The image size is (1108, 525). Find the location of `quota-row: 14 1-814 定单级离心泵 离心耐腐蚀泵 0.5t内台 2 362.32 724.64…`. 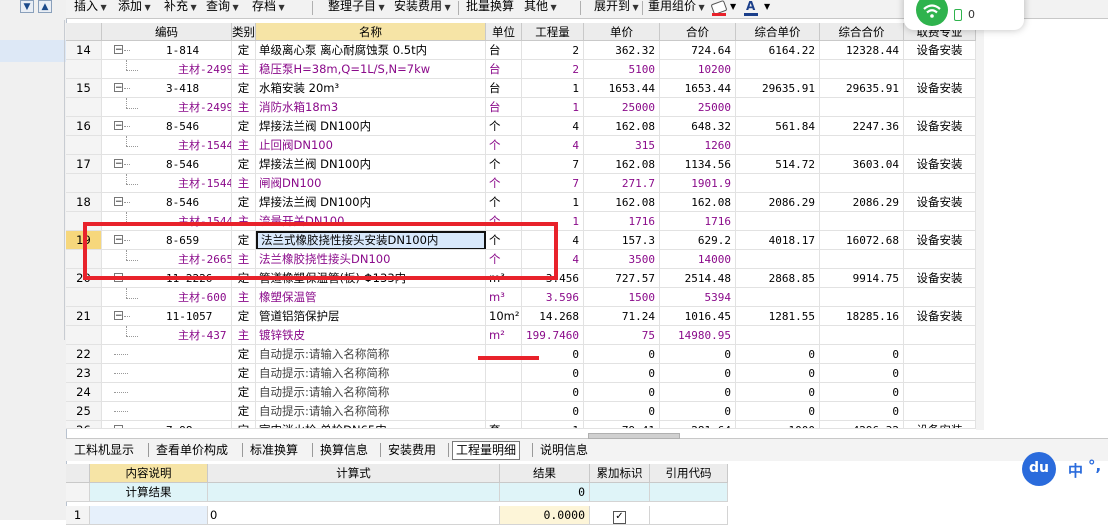

quota-row: 14 1-814 定单级离心泵 离心耐腐蚀泵 0.5t内台 2 362.32 724.64… is located at coordinates (521, 50).